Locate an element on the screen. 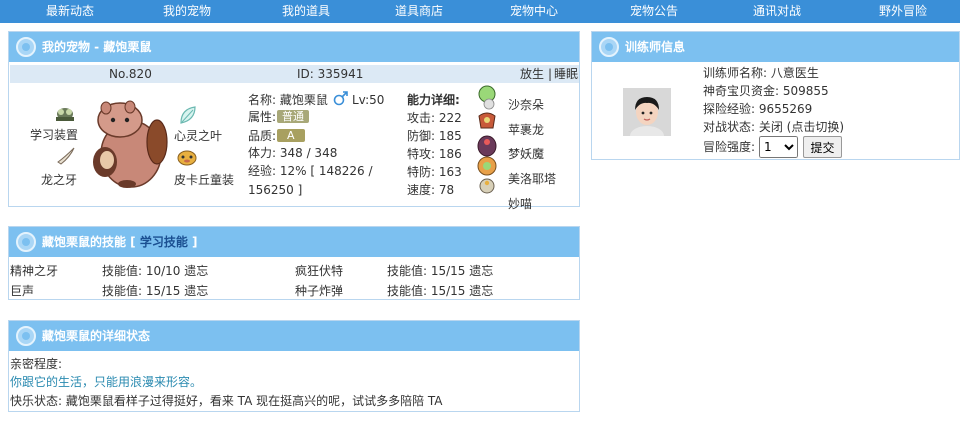 The height and width of the screenshot is (438, 960). party-member-5: 妙喵 is located at coordinates (520, 204).